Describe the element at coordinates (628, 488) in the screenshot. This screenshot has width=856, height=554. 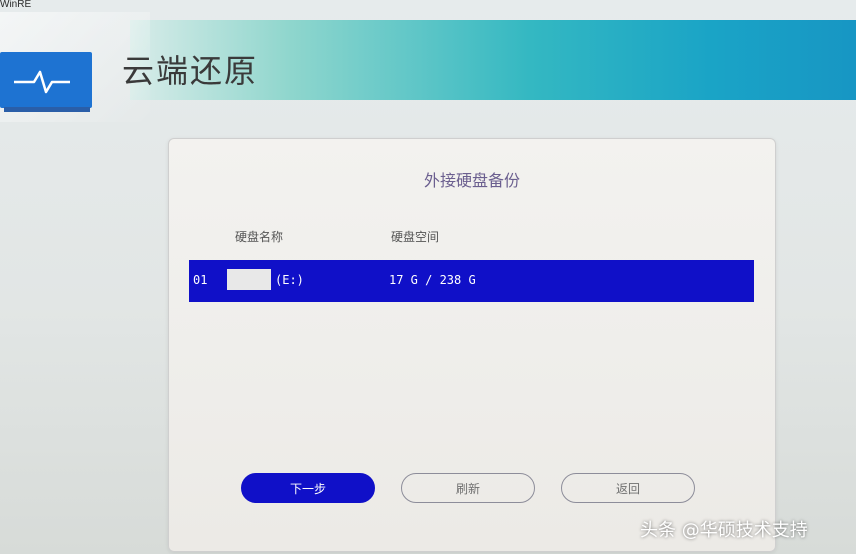
I see `back-button: 返回` at that location.